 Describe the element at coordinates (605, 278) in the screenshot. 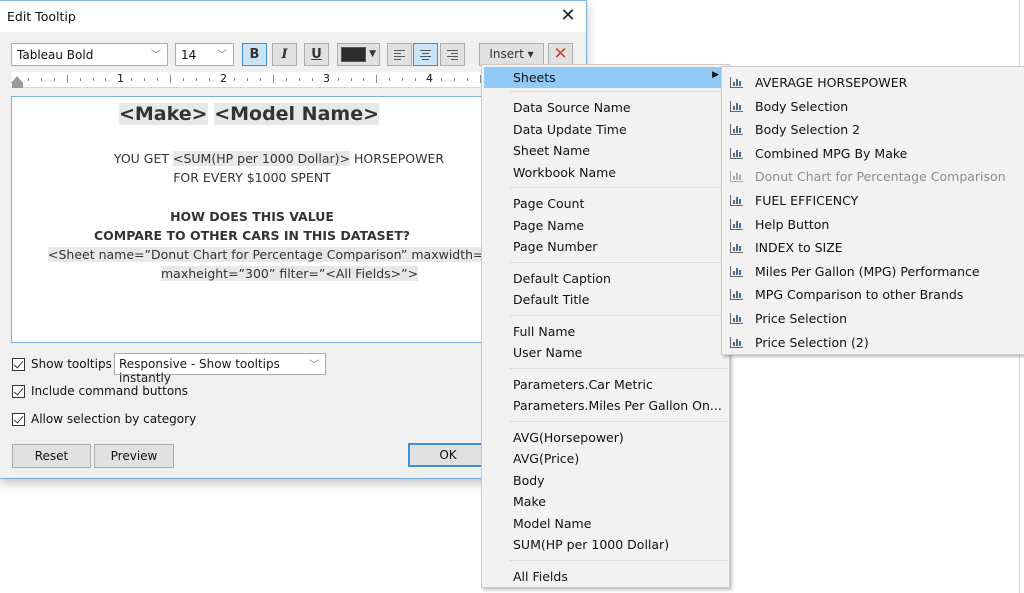

I see `menu-item: Default Caption` at that location.